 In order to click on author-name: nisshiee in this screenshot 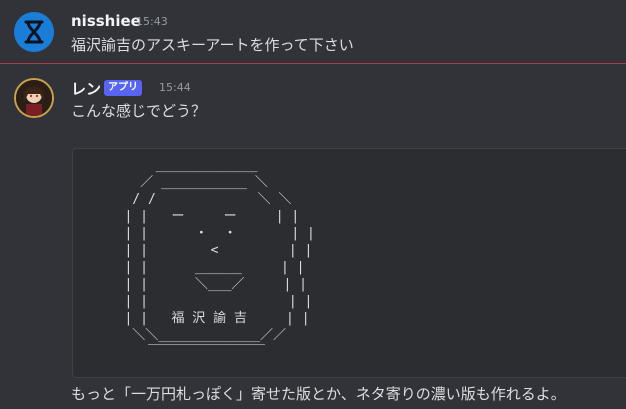, I will do `click(106, 21)`.